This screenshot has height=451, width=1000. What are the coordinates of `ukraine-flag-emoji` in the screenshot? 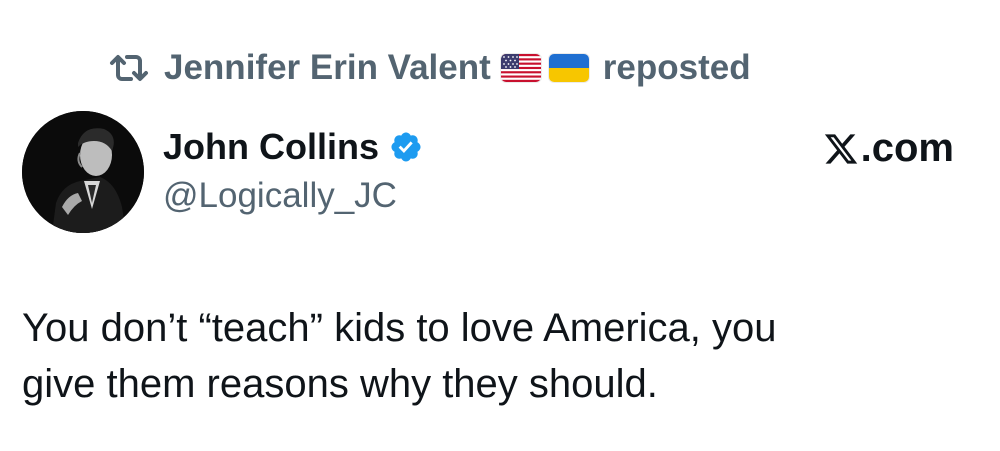 It's located at (568, 68).